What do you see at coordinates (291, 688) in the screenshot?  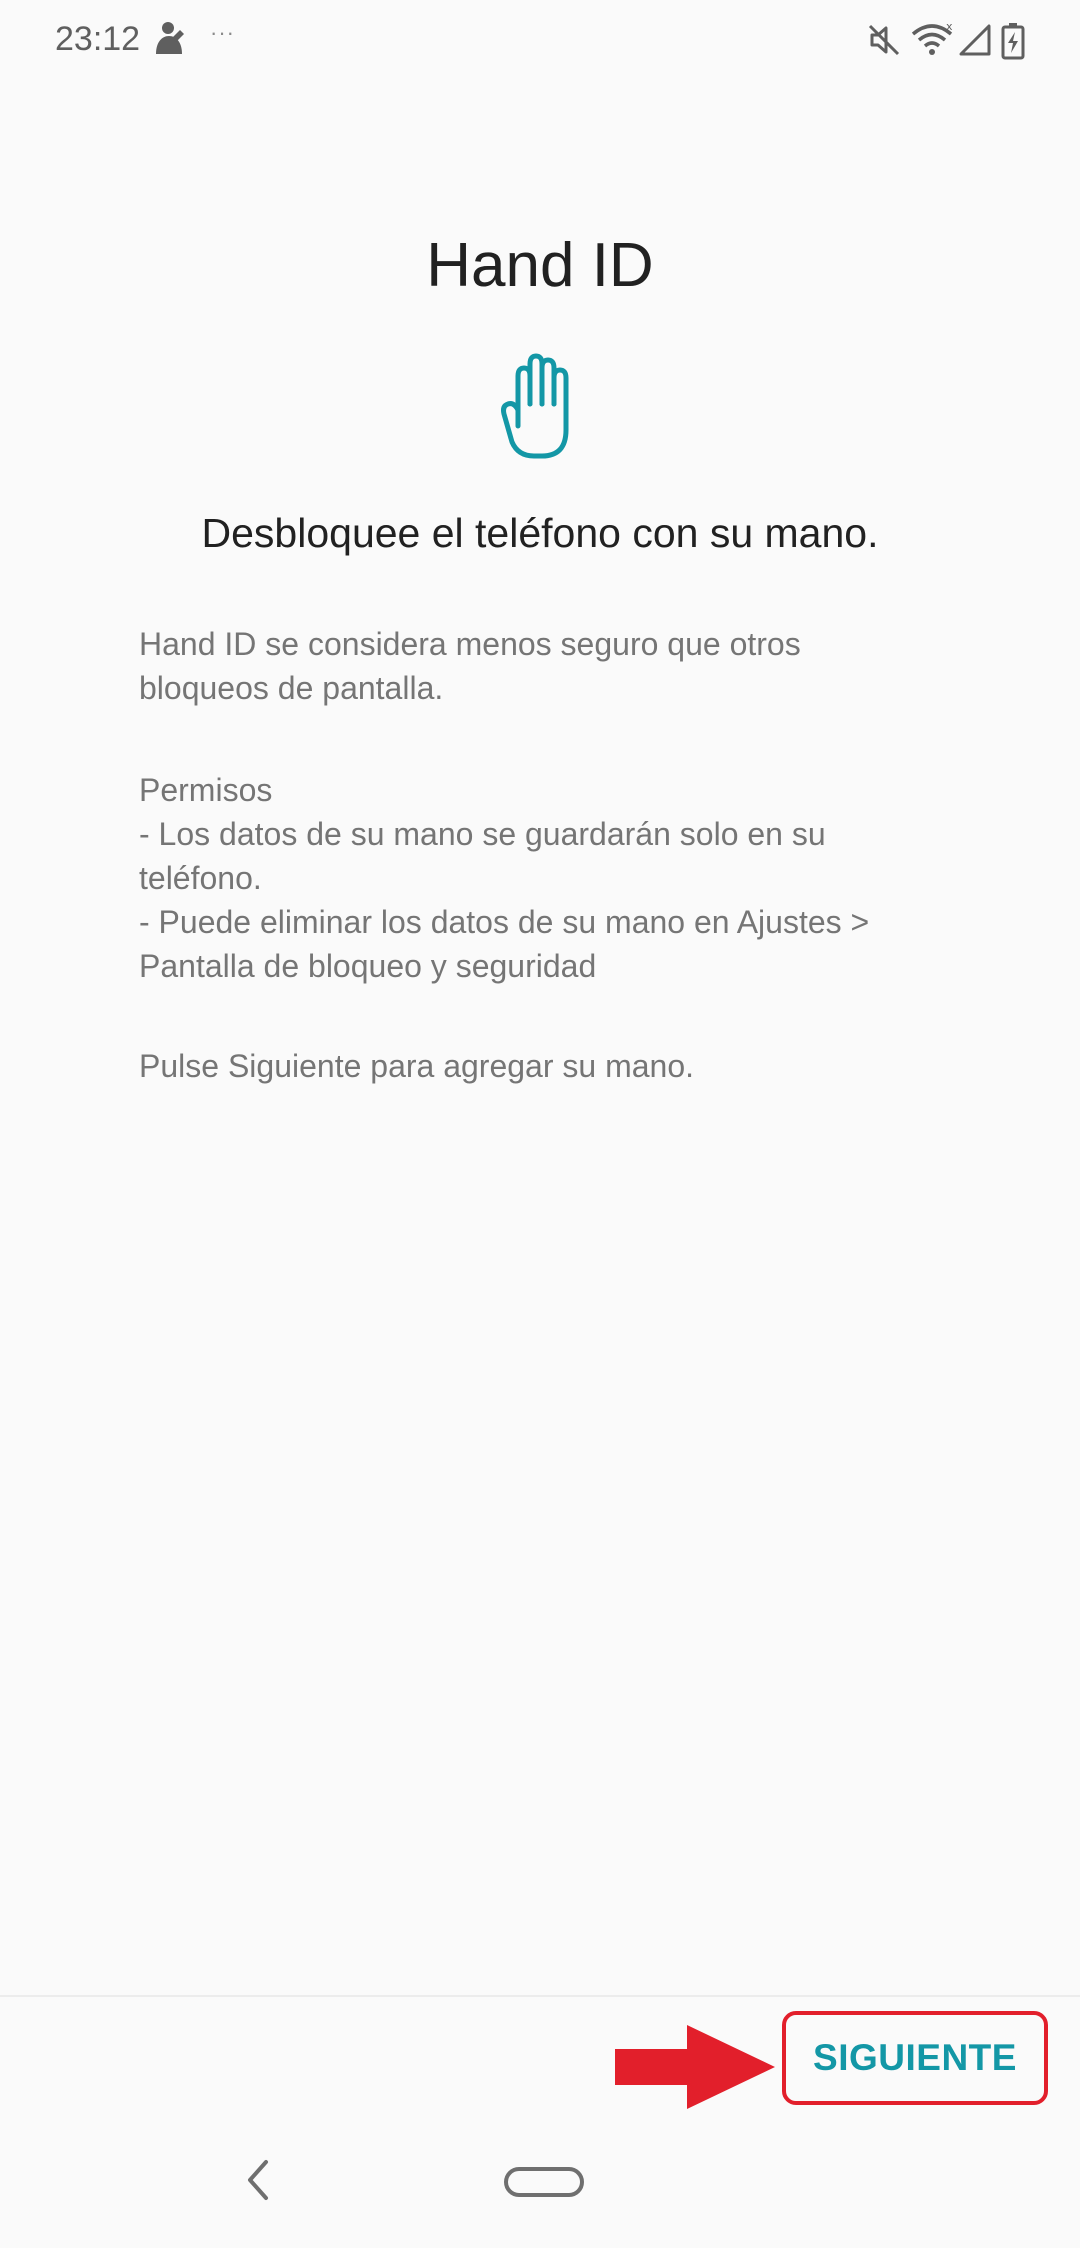 I see `security-notice-line-2: bloqueos de pantalla.` at bounding box center [291, 688].